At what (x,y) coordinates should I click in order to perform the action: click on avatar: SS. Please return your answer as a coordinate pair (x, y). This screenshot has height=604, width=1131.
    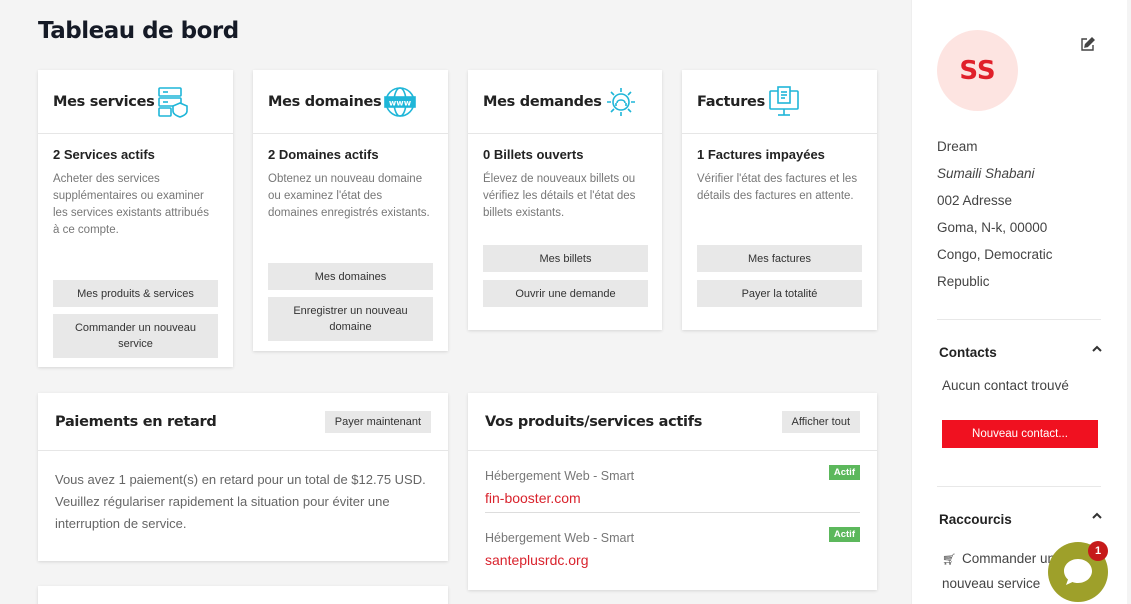
    Looking at the image, I should click on (977, 70).